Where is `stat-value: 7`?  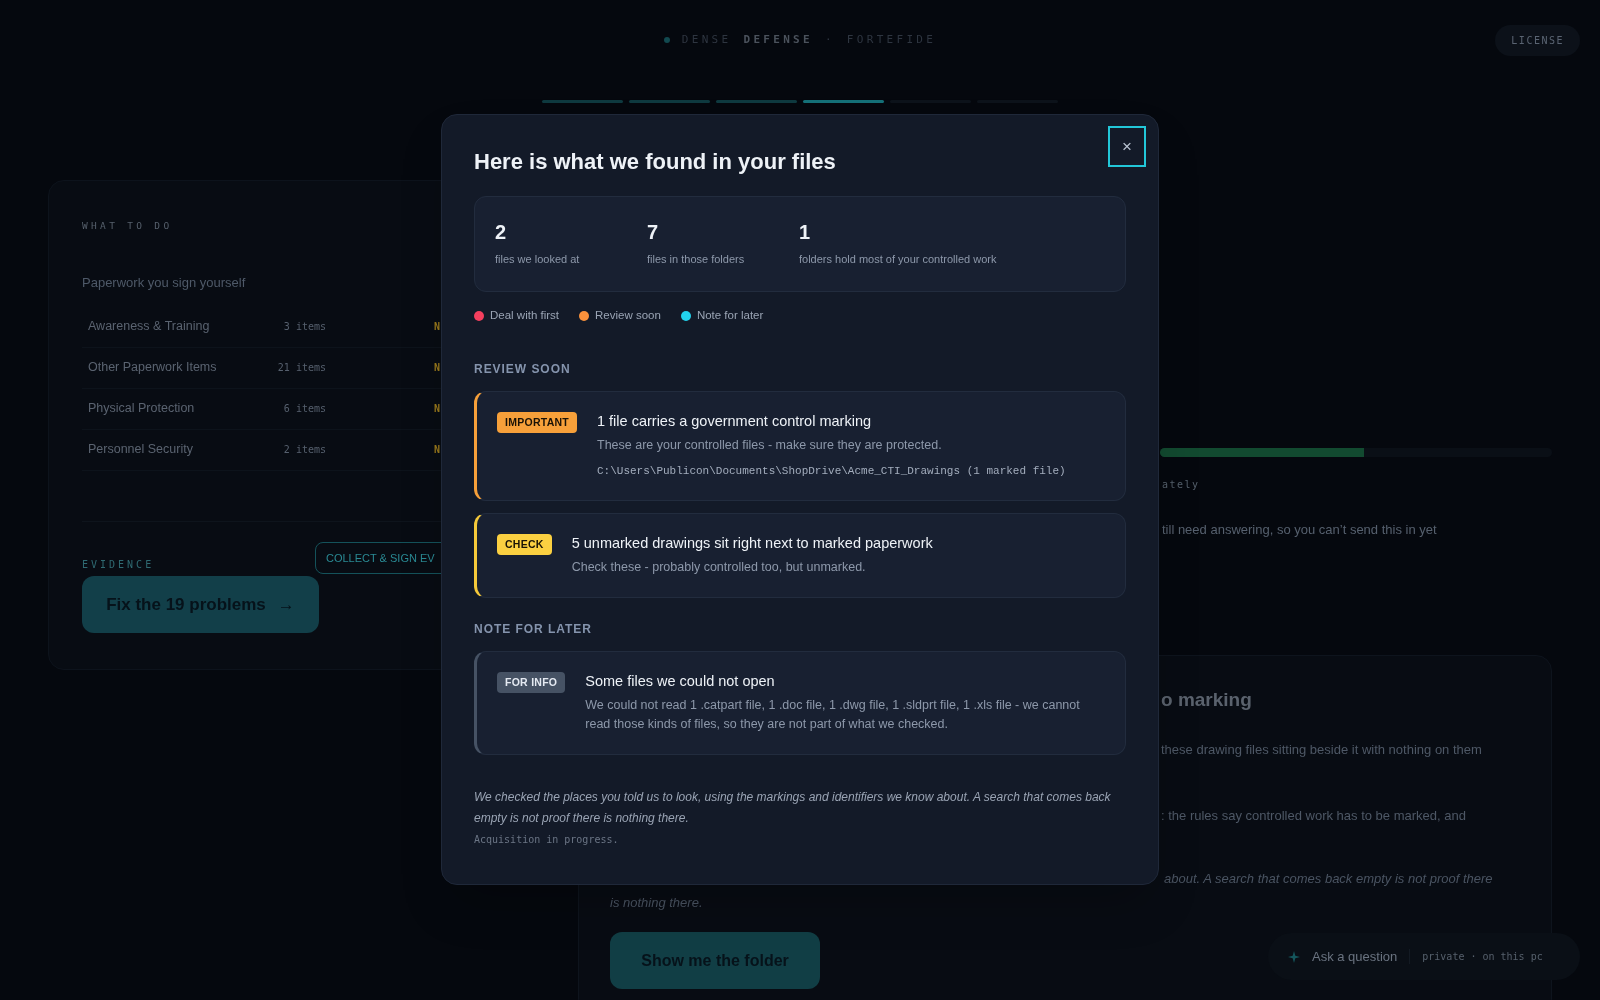
stat-value: 7 is located at coordinates (653, 231).